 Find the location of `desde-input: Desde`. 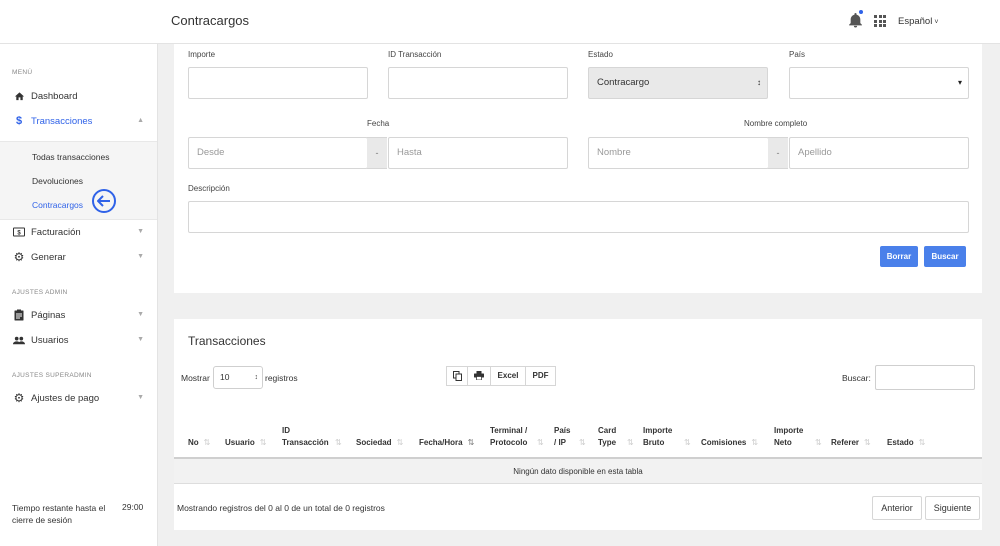

desde-input: Desde is located at coordinates (278, 153).